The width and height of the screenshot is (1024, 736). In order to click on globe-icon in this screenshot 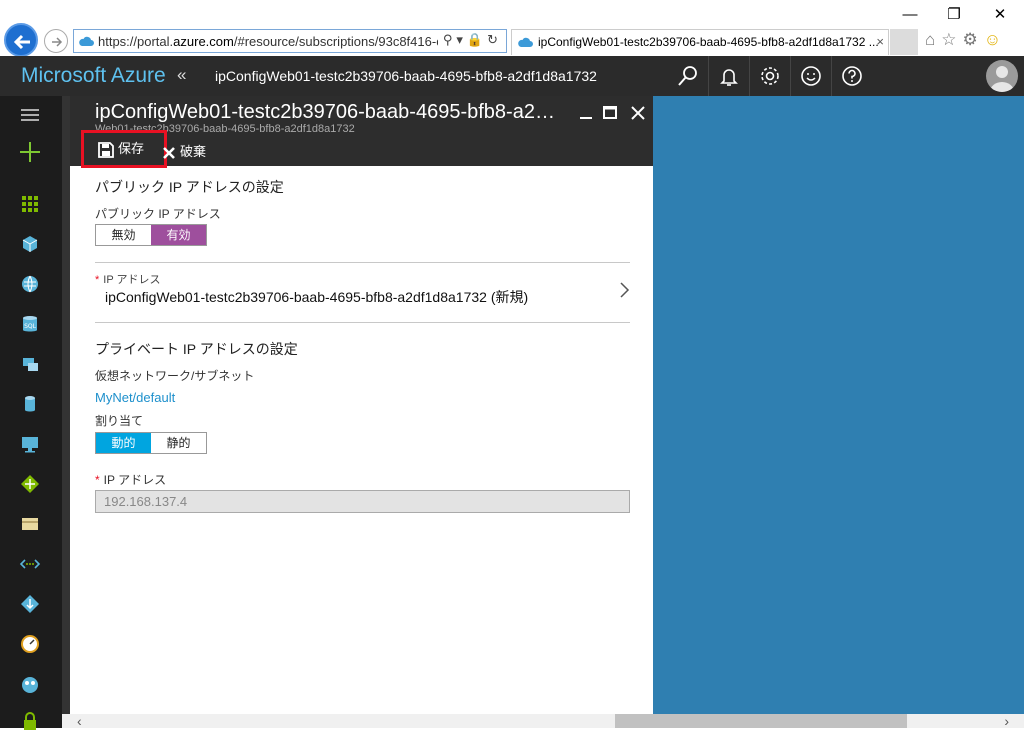, I will do `click(30, 284)`.